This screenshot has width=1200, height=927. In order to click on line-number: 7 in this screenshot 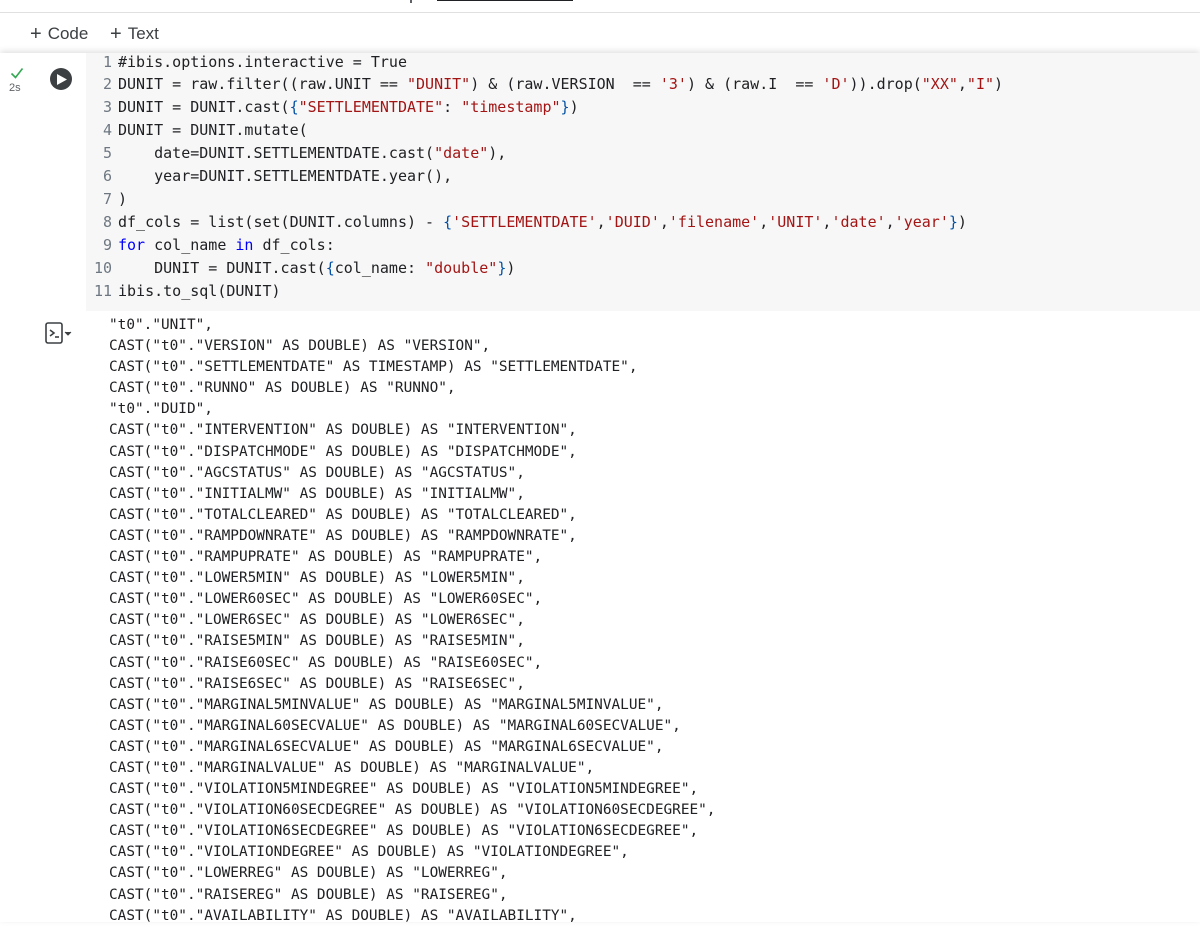, I will do `click(107, 199)`.